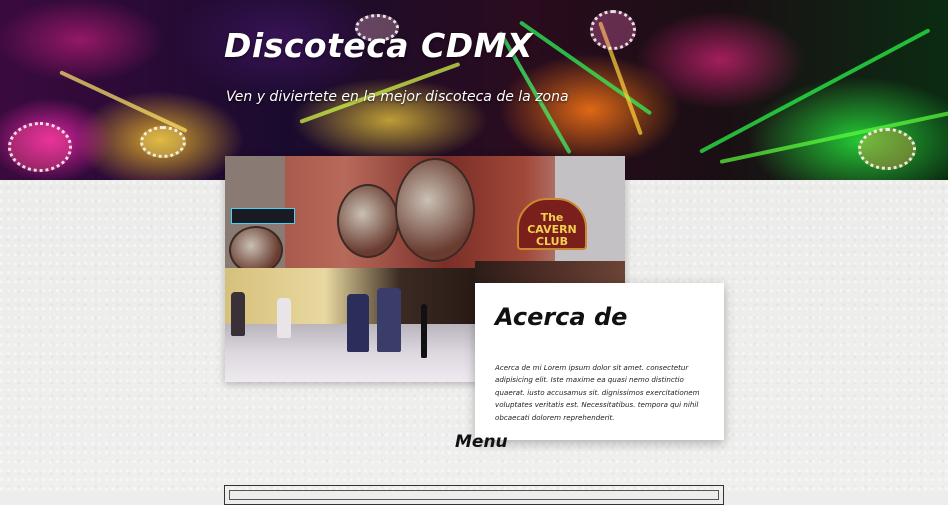 This screenshot has width=948, height=505. Describe the element at coordinates (123, 101) in the screenshot. I see `laser-beam` at that location.